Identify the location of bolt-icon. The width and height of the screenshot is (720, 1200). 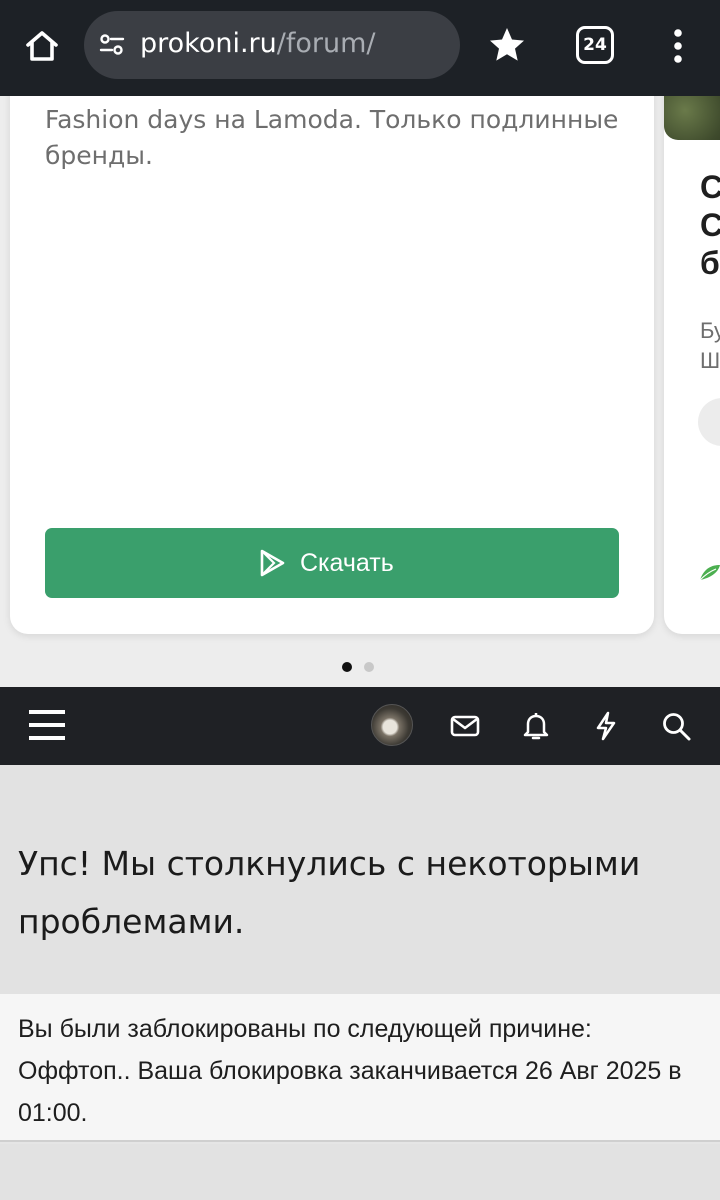
(606, 726).